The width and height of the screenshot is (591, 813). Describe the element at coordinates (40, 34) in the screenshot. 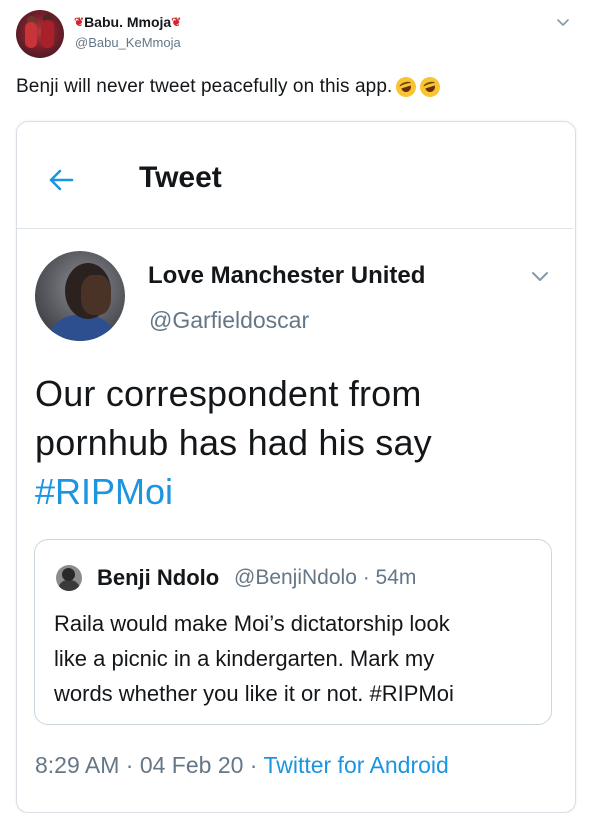

I see `outer-avatar` at that location.